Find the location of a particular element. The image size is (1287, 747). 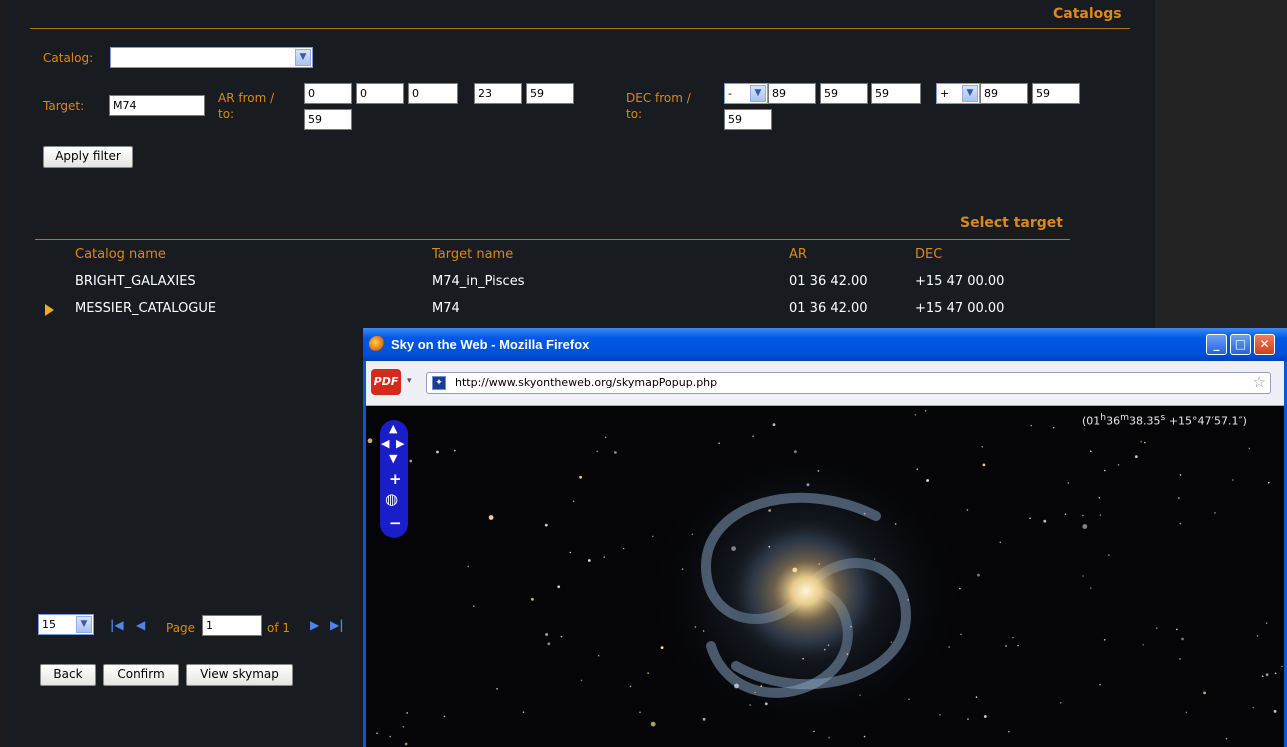

previous-page-icon: ◀ is located at coordinates (140, 625).